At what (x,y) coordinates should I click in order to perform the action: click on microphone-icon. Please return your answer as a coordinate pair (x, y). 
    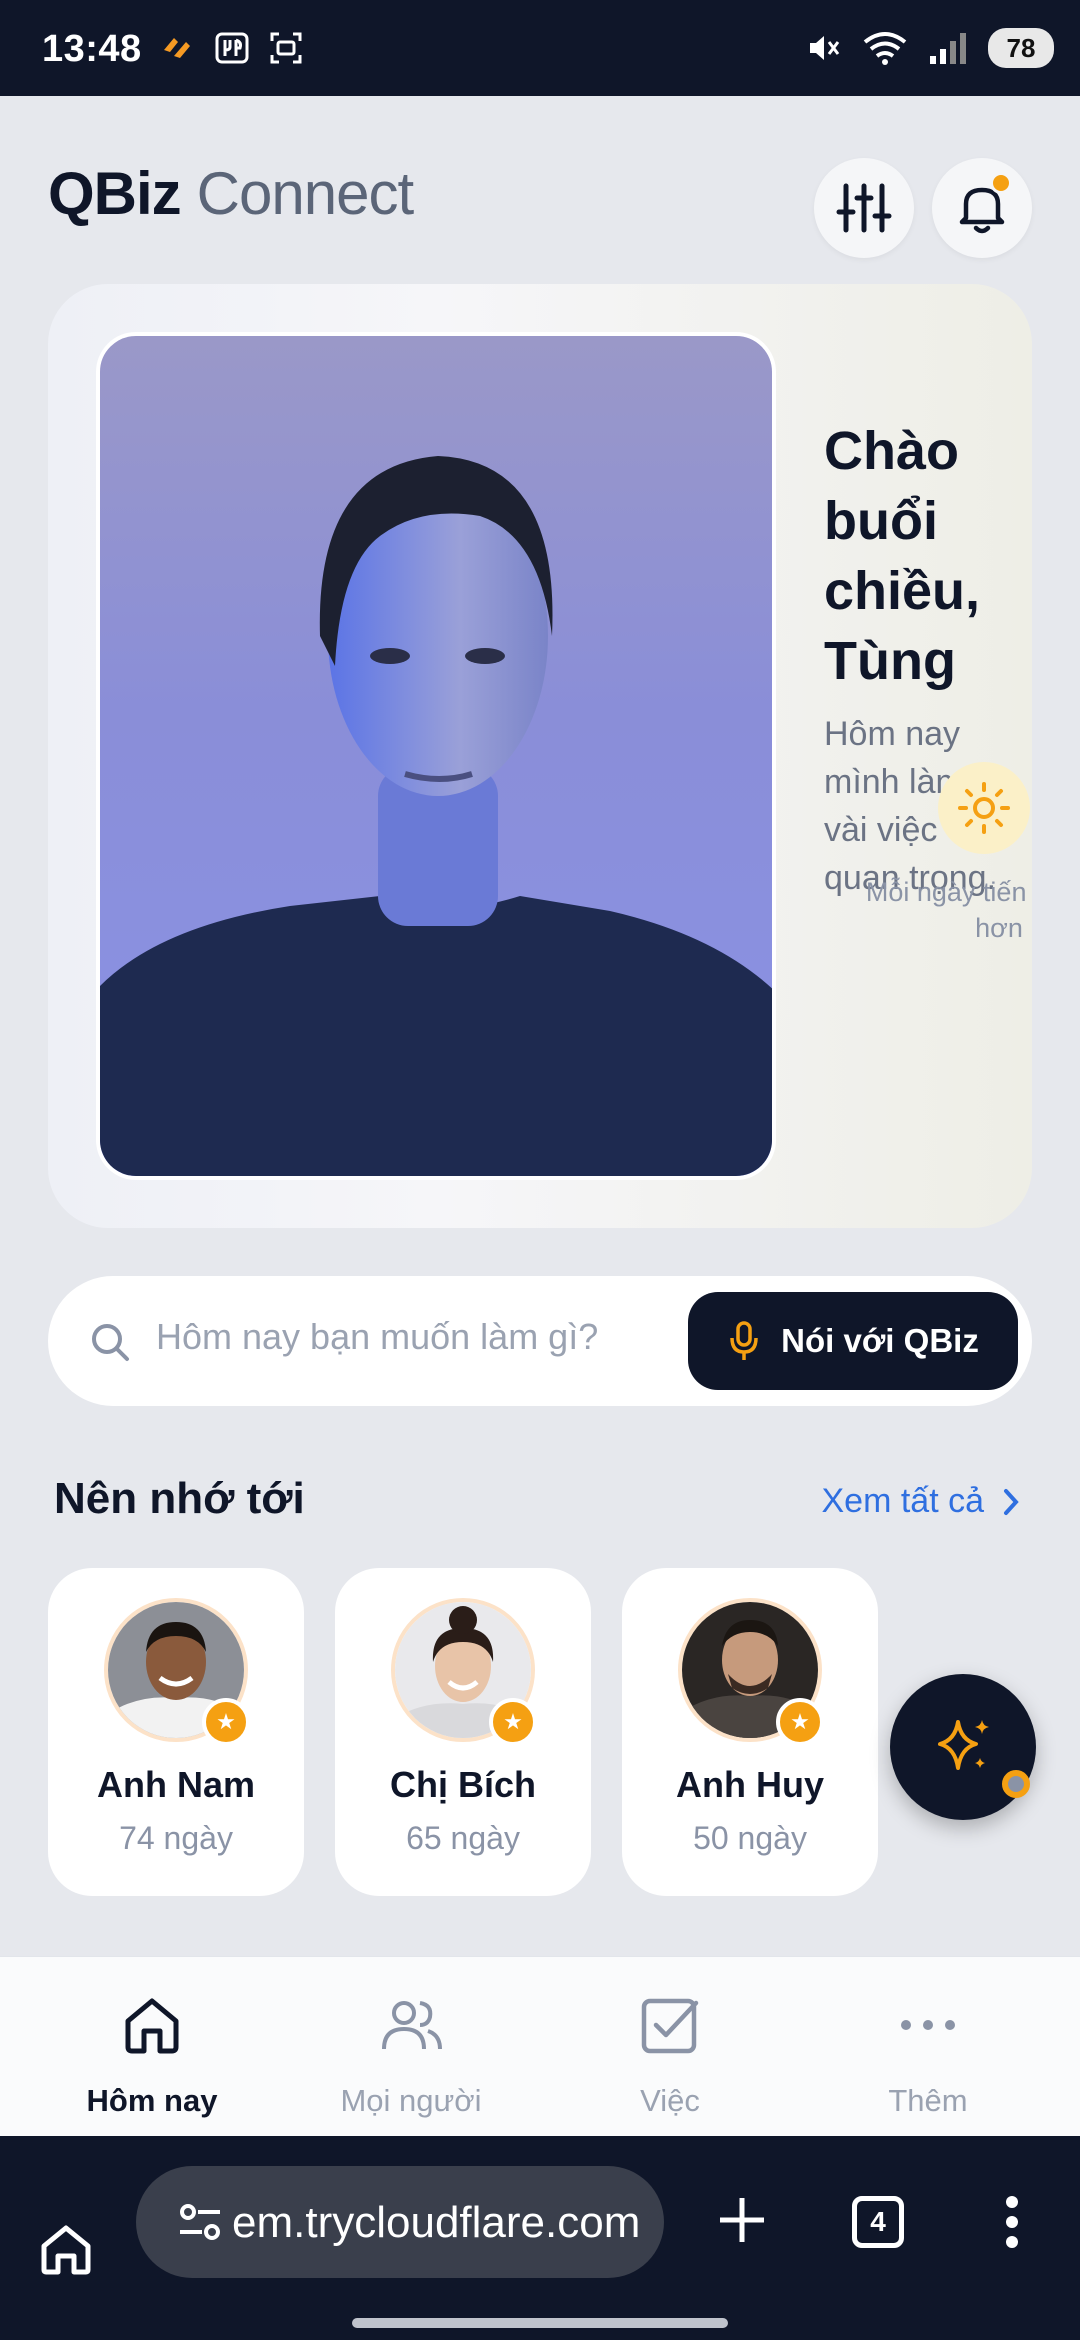
    Looking at the image, I should click on (744, 1340).